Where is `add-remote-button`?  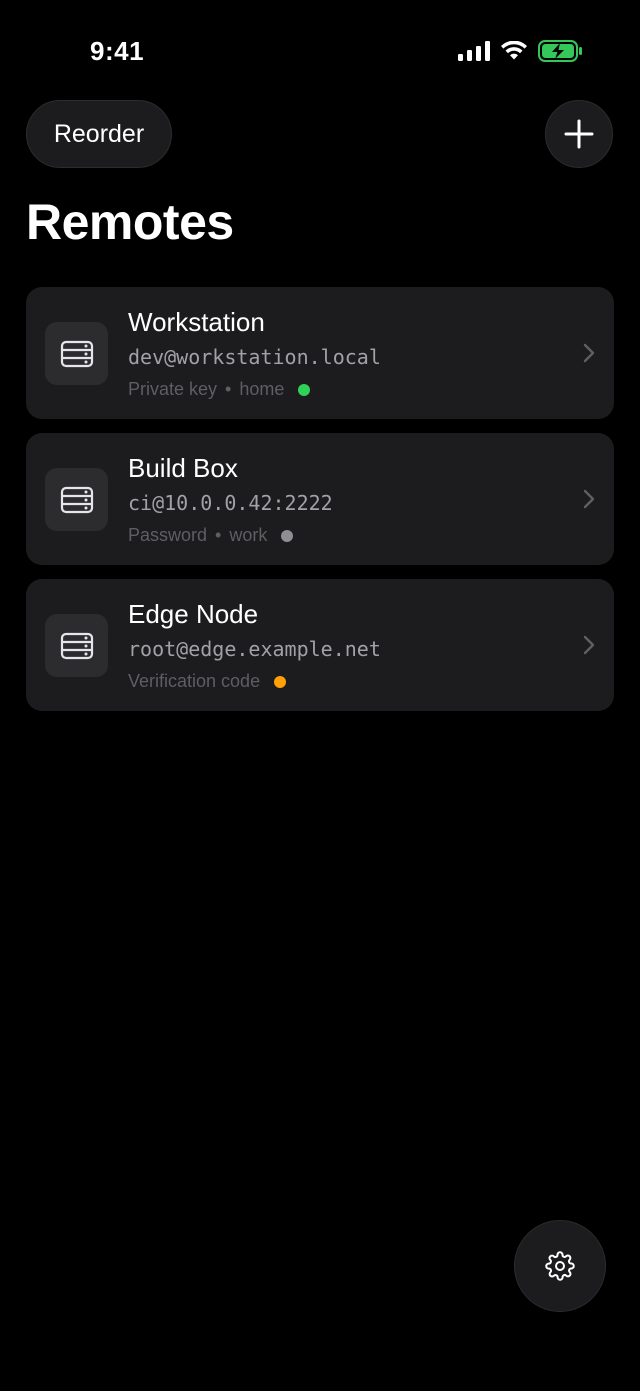
add-remote-button is located at coordinates (579, 134).